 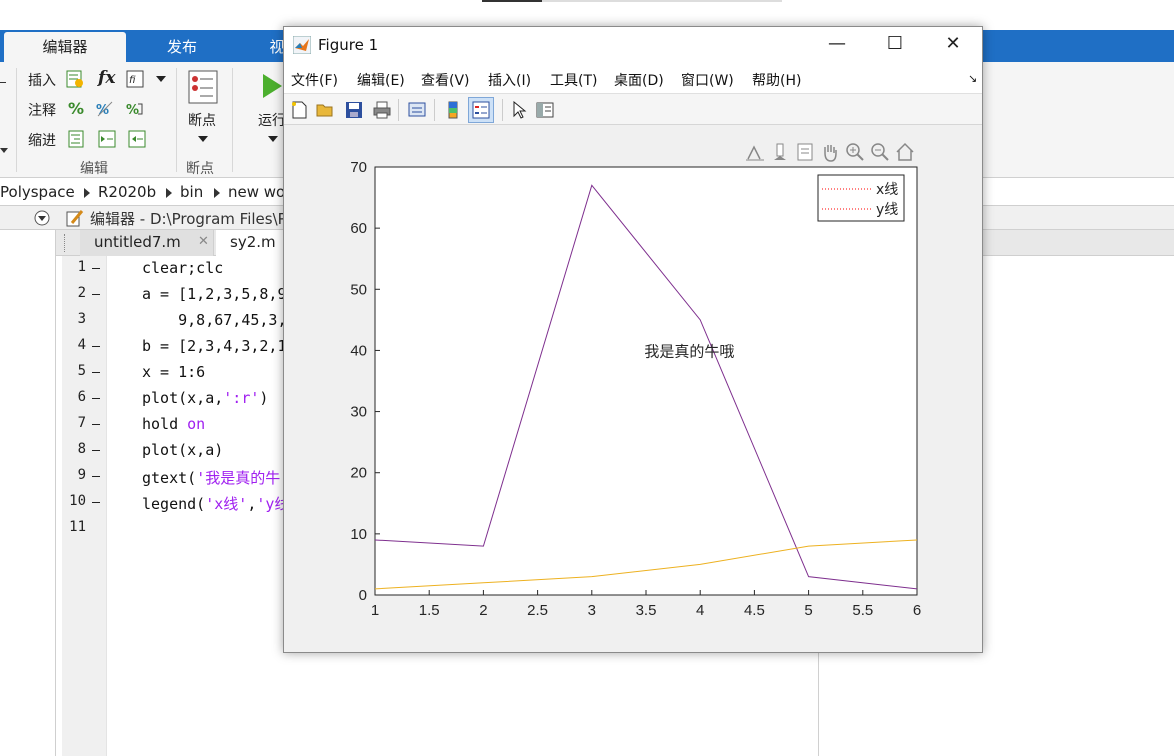 What do you see at coordinates (182, 47) in the screenshot?
I see `tab-publish: 发布` at bounding box center [182, 47].